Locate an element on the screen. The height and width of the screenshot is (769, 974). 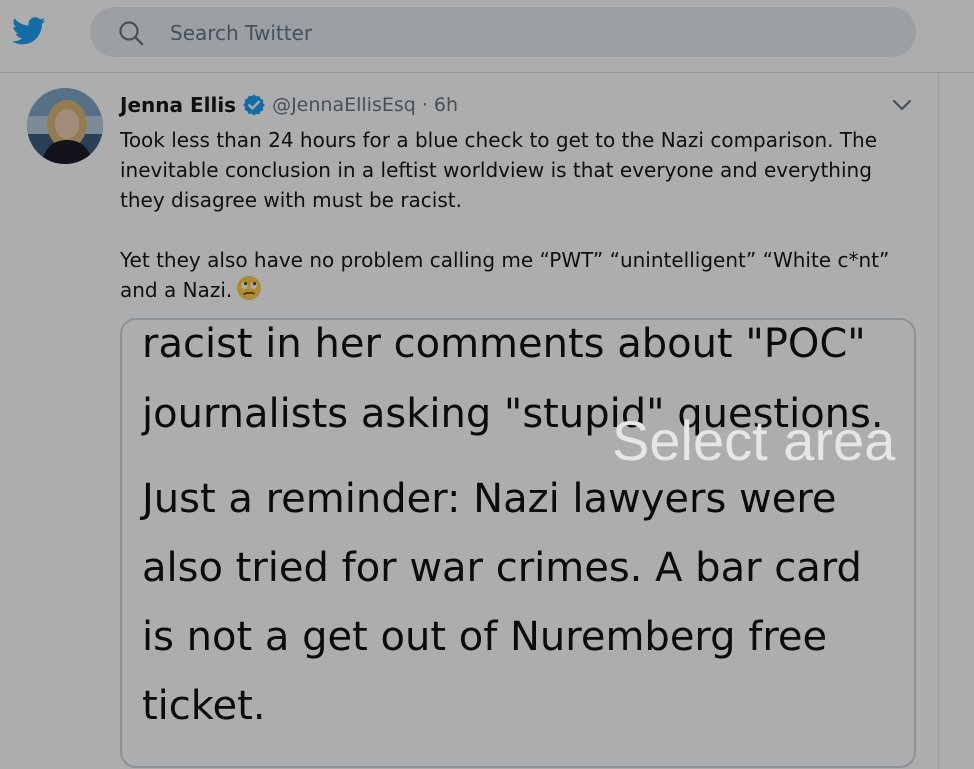
search-icon is located at coordinates (131, 33).